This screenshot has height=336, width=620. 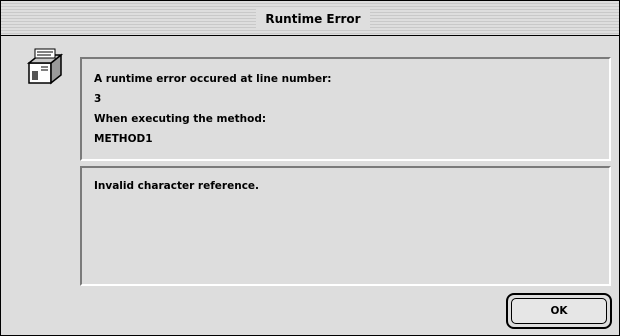 I want to click on window-title: Runtime Error, so click(x=313, y=18).